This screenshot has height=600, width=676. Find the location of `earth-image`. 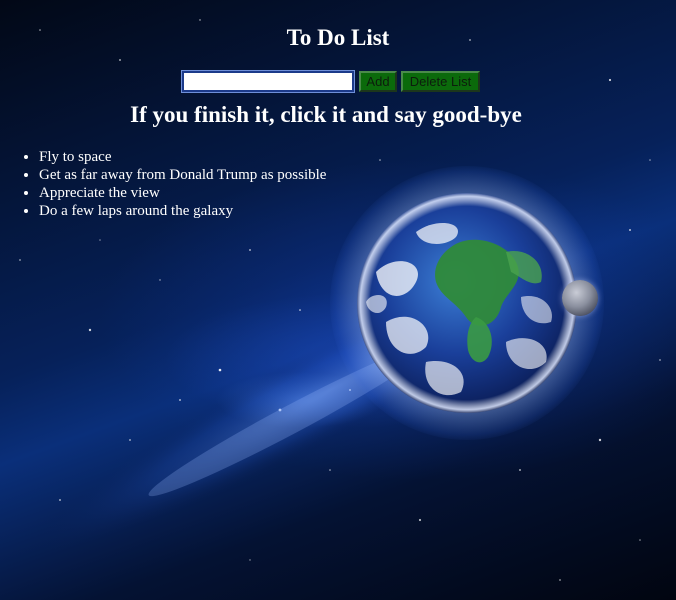

earth-image is located at coordinates (467, 303).